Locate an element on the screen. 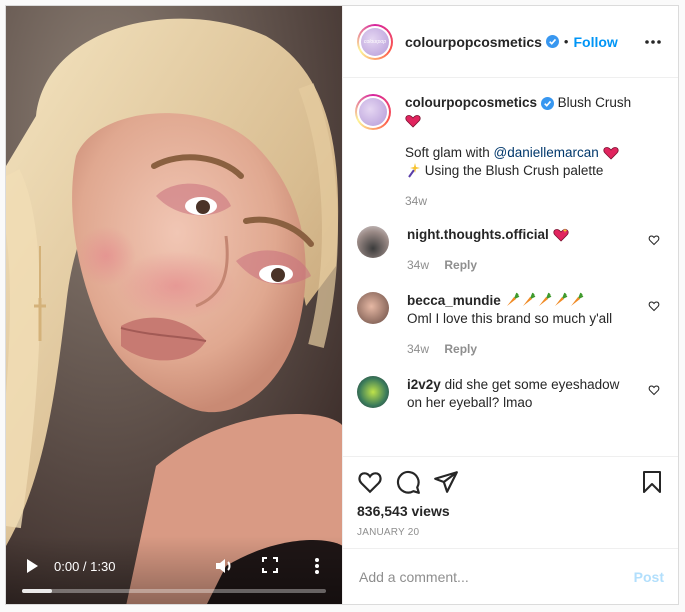 The image size is (685, 612). post-date: JANUARY 20 is located at coordinates (510, 532).